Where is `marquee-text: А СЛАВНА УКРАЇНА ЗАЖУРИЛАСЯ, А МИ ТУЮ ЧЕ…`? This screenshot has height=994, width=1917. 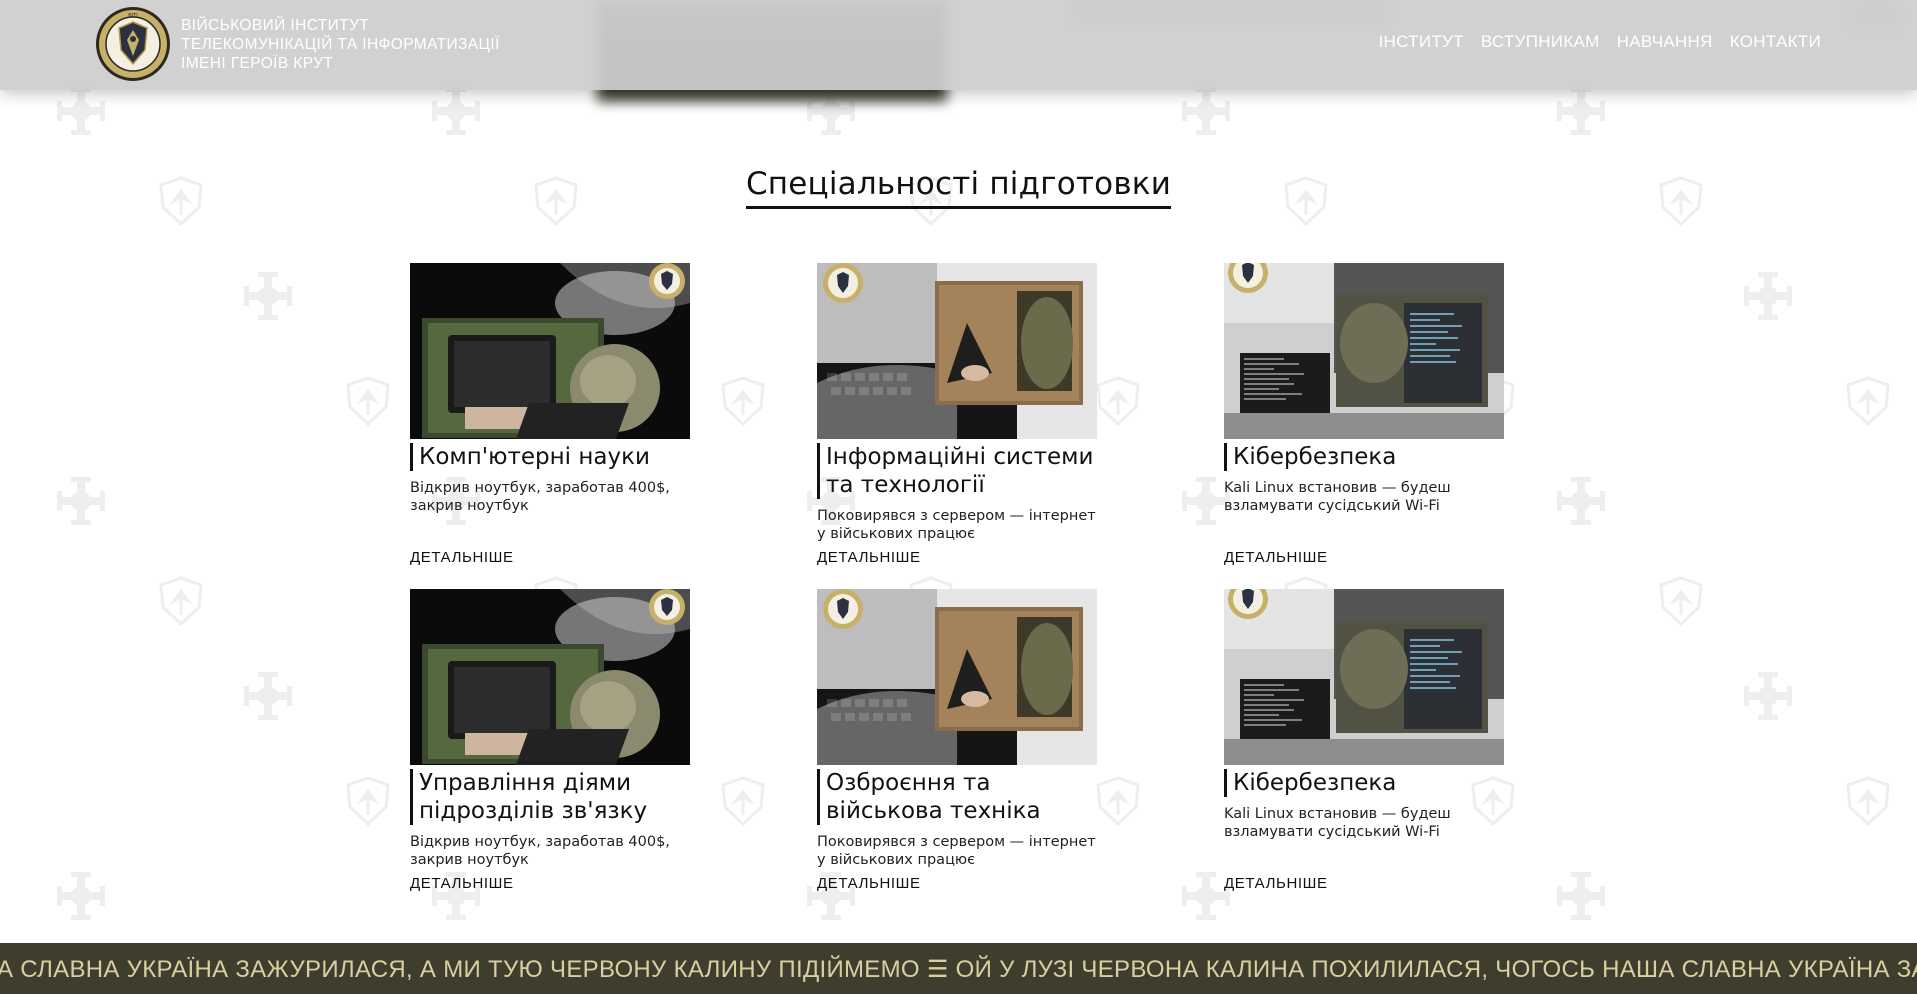
marquee-text: А СЛАВНА УКРАЇНА ЗАЖУРИЛАСЯ, А МИ ТУЮ ЧЕ… is located at coordinates (958, 969).